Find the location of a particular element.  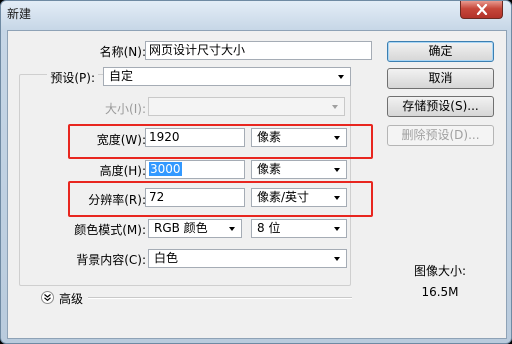

close-button is located at coordinates (481, 10).